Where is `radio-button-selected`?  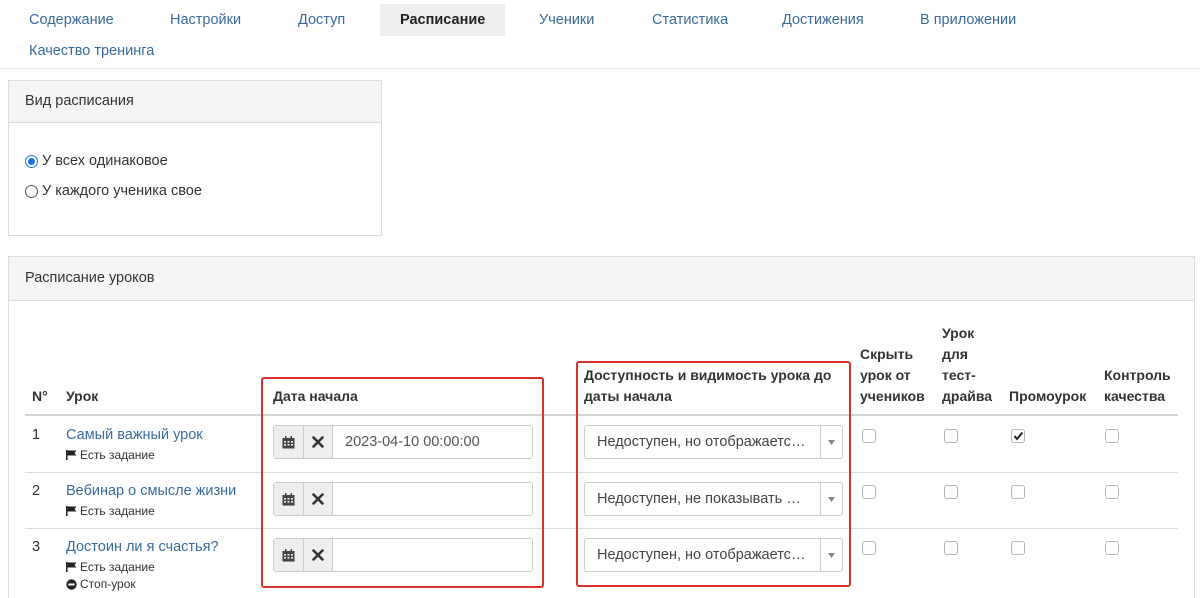 radio-button-selected is located at coordinates (31, 161).